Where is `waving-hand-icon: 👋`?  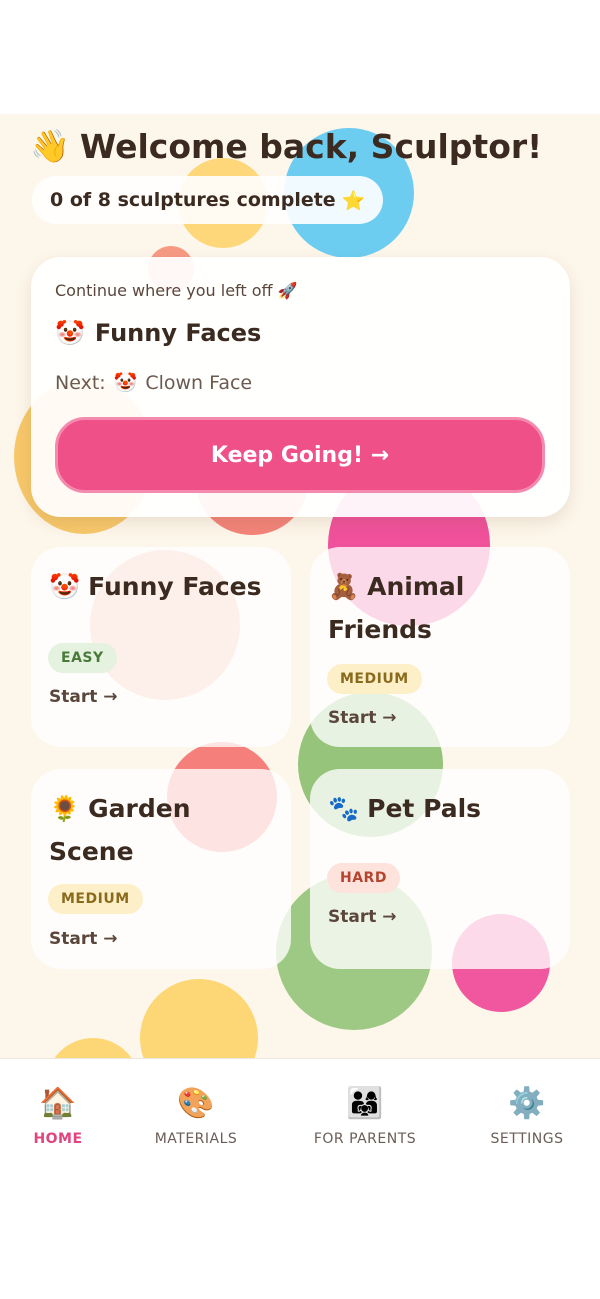
waving-hand-icon: 👋 is located at coordinates (50, 146).